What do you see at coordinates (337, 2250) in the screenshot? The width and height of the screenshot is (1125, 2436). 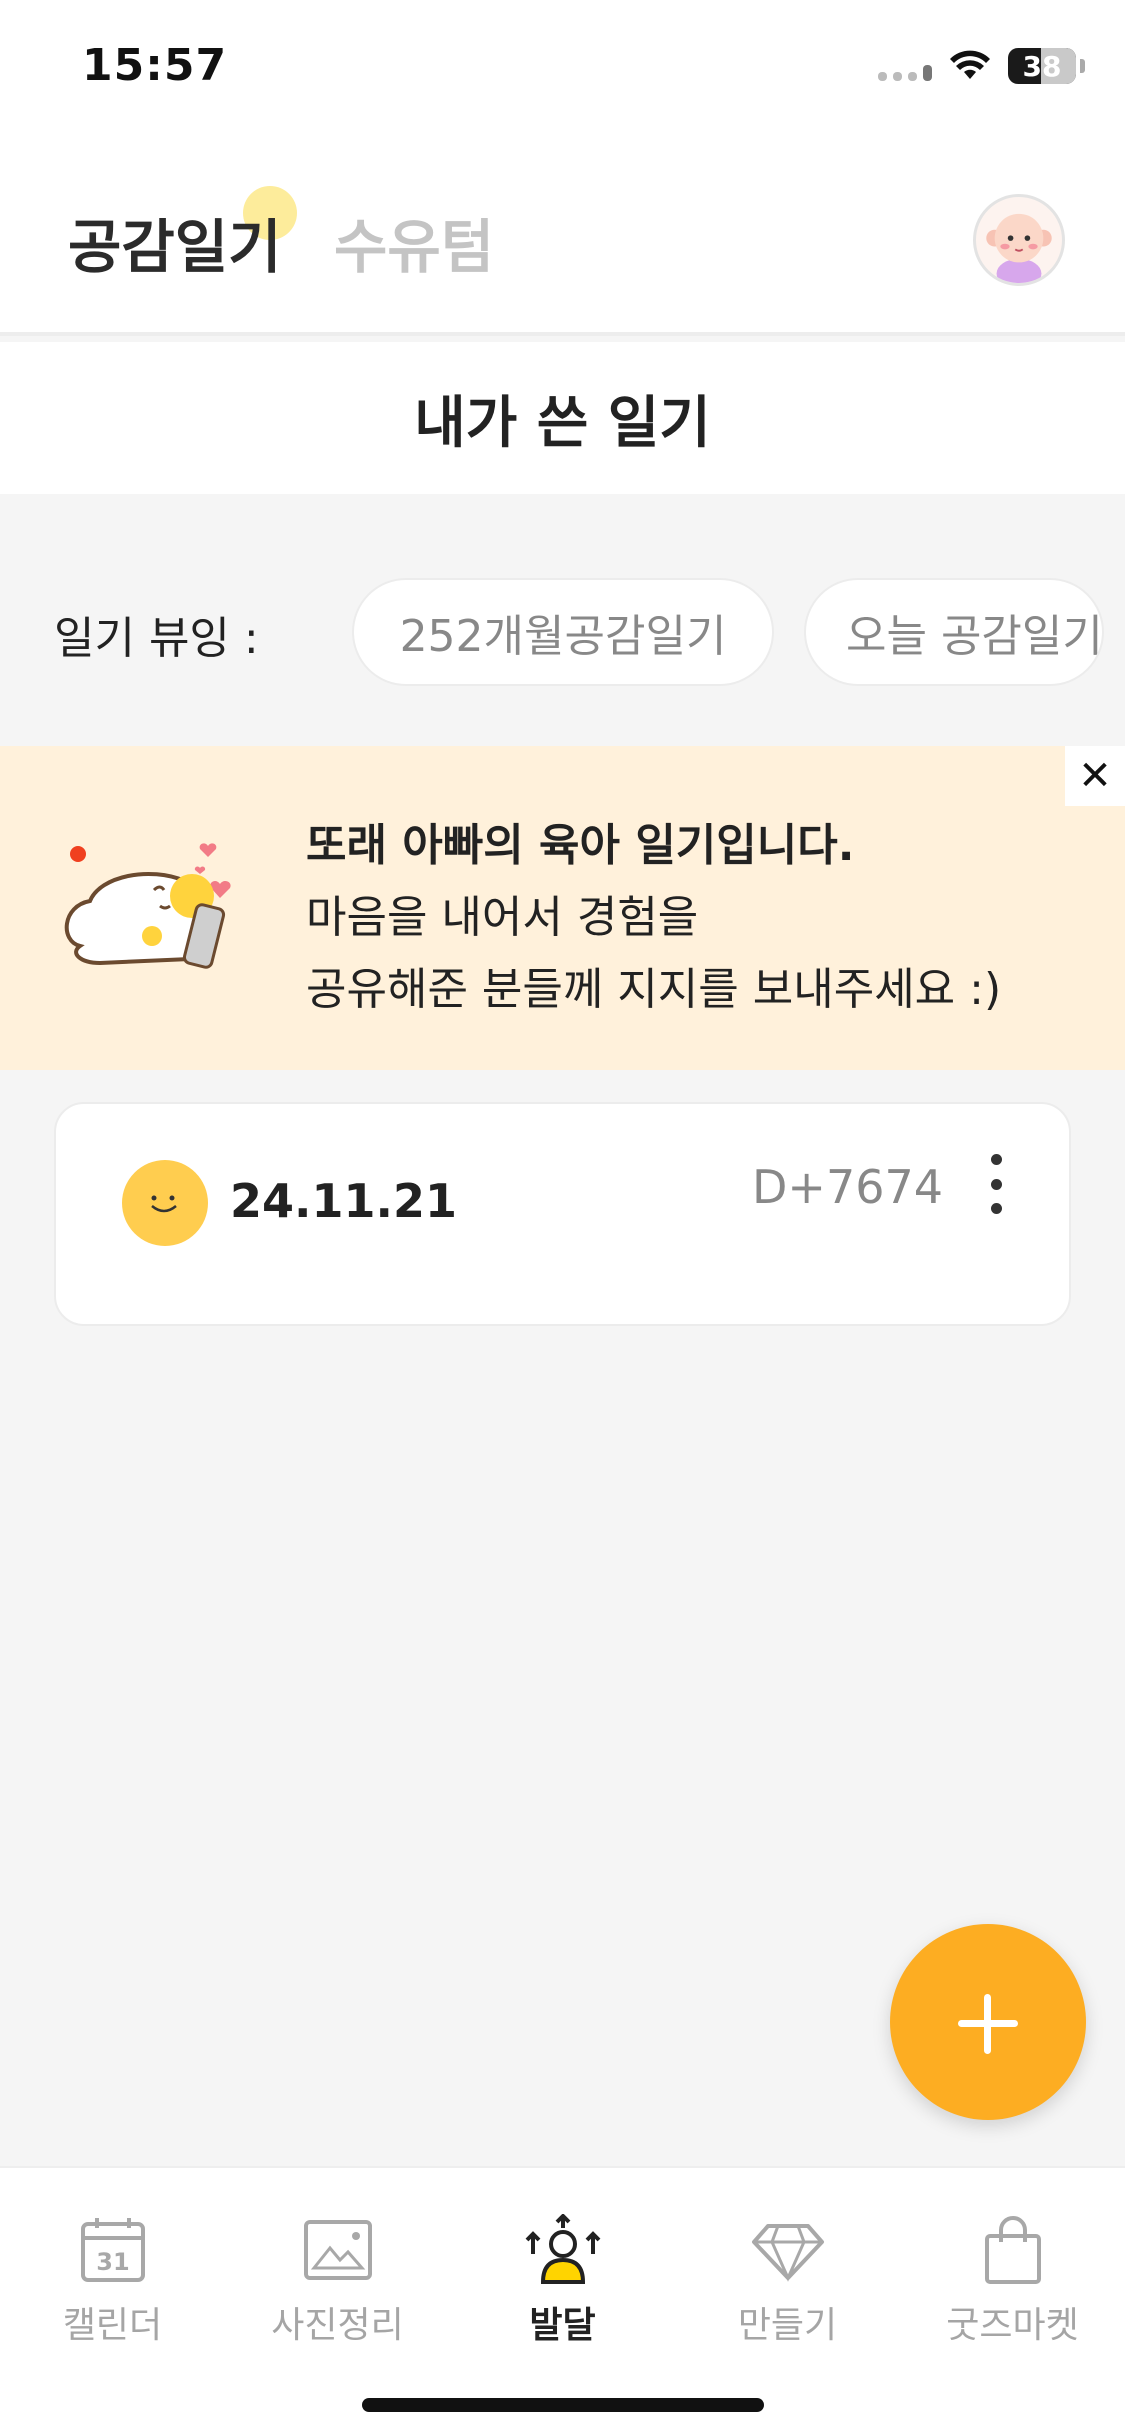 I see `photo-icon` at bounding box center [337, 2250].